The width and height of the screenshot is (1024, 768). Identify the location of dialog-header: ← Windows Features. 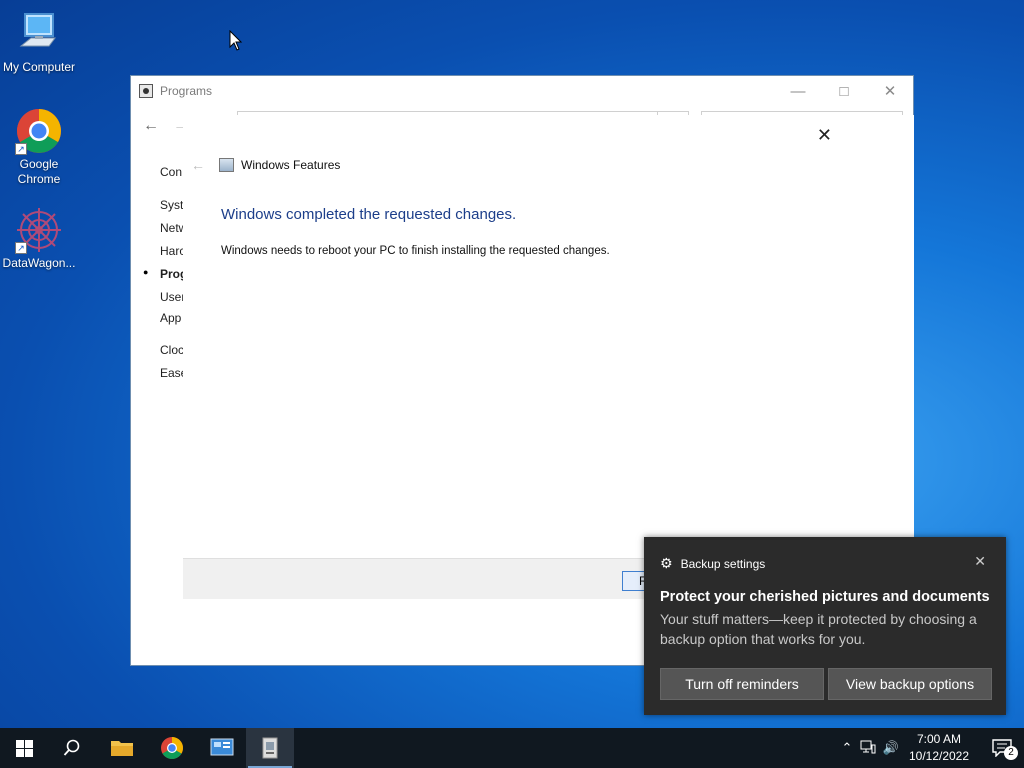
(265, 165).